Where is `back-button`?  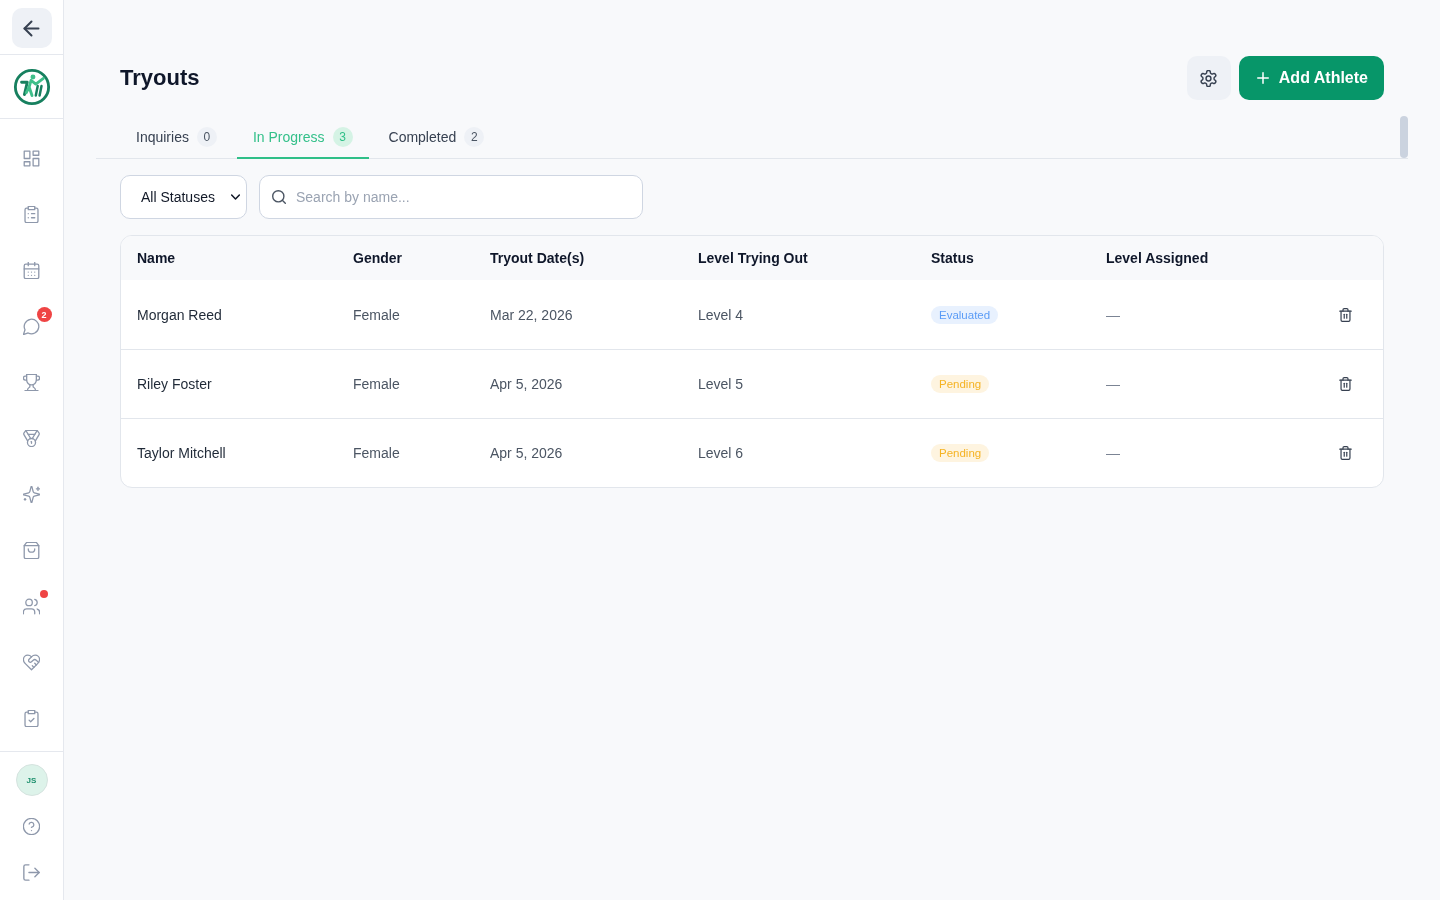 back-button is located at coordinates (31, 28).